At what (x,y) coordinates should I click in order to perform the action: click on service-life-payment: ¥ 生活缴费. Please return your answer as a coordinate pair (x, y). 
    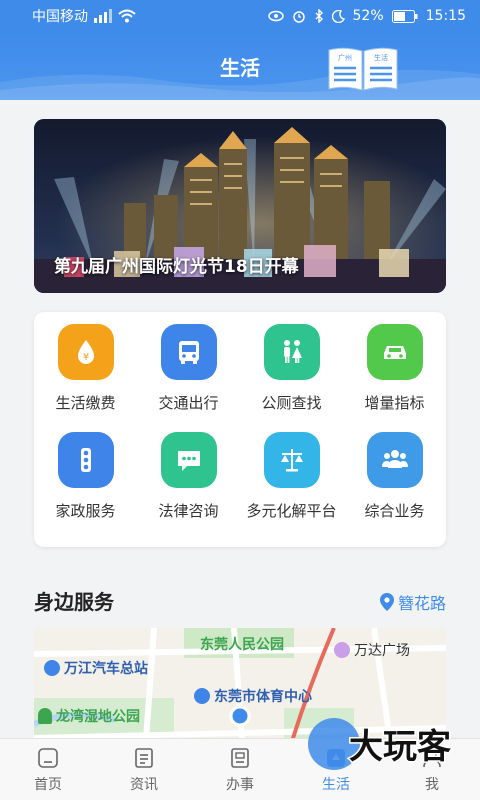
    Looking at the image, I should click on (85, 378).